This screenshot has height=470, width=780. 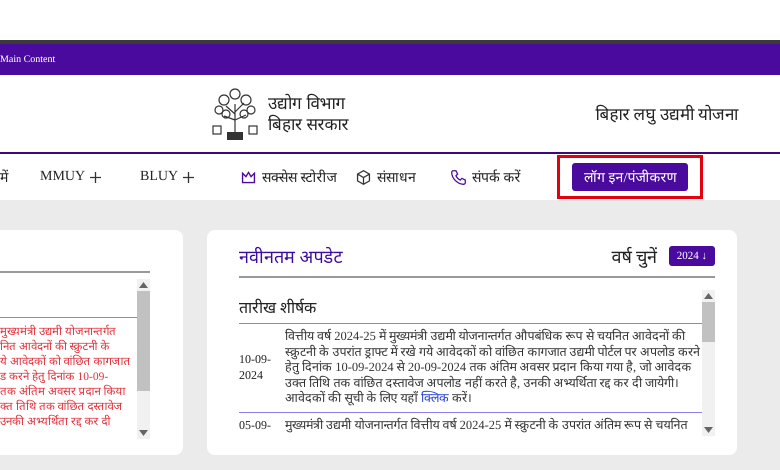 I want to click on update-text-line: क्त तिथि तक वांछित दस्तावेज, so click(x=62, y=407).